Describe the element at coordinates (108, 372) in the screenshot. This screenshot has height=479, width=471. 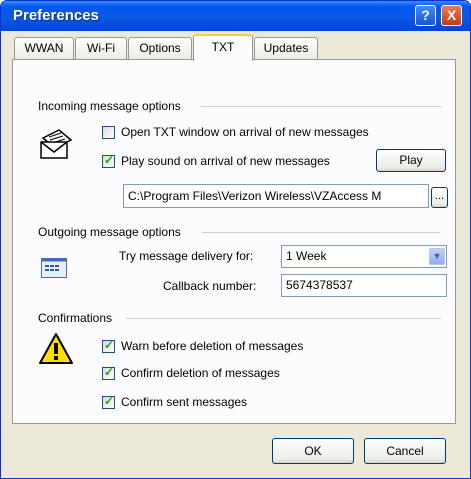
I see `confirm-deletion-checkbox` at that location.